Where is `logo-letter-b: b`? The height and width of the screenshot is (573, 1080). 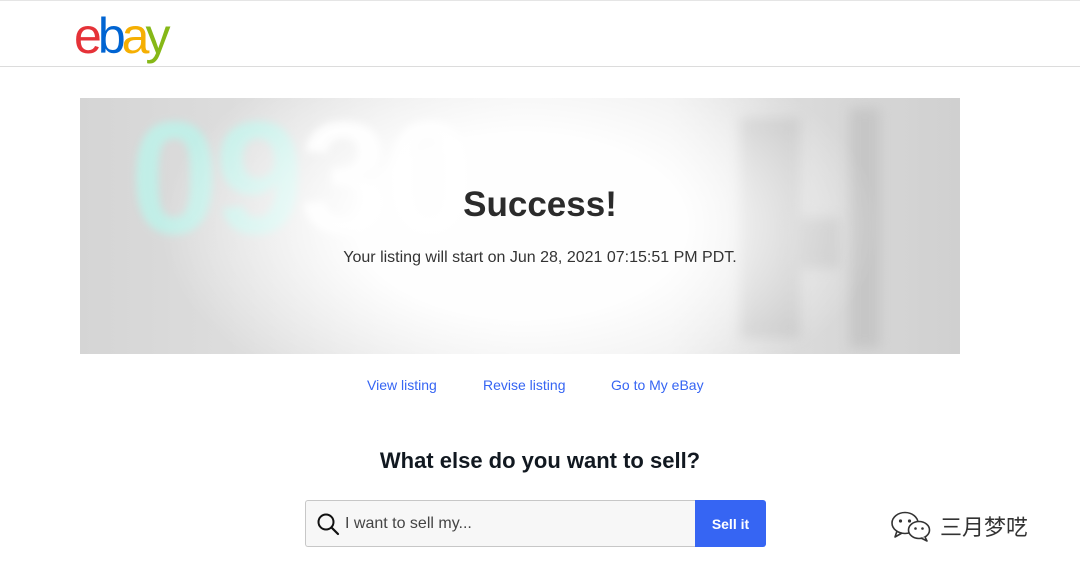 logo-letter-b: b is located at coordinates (111, 36).